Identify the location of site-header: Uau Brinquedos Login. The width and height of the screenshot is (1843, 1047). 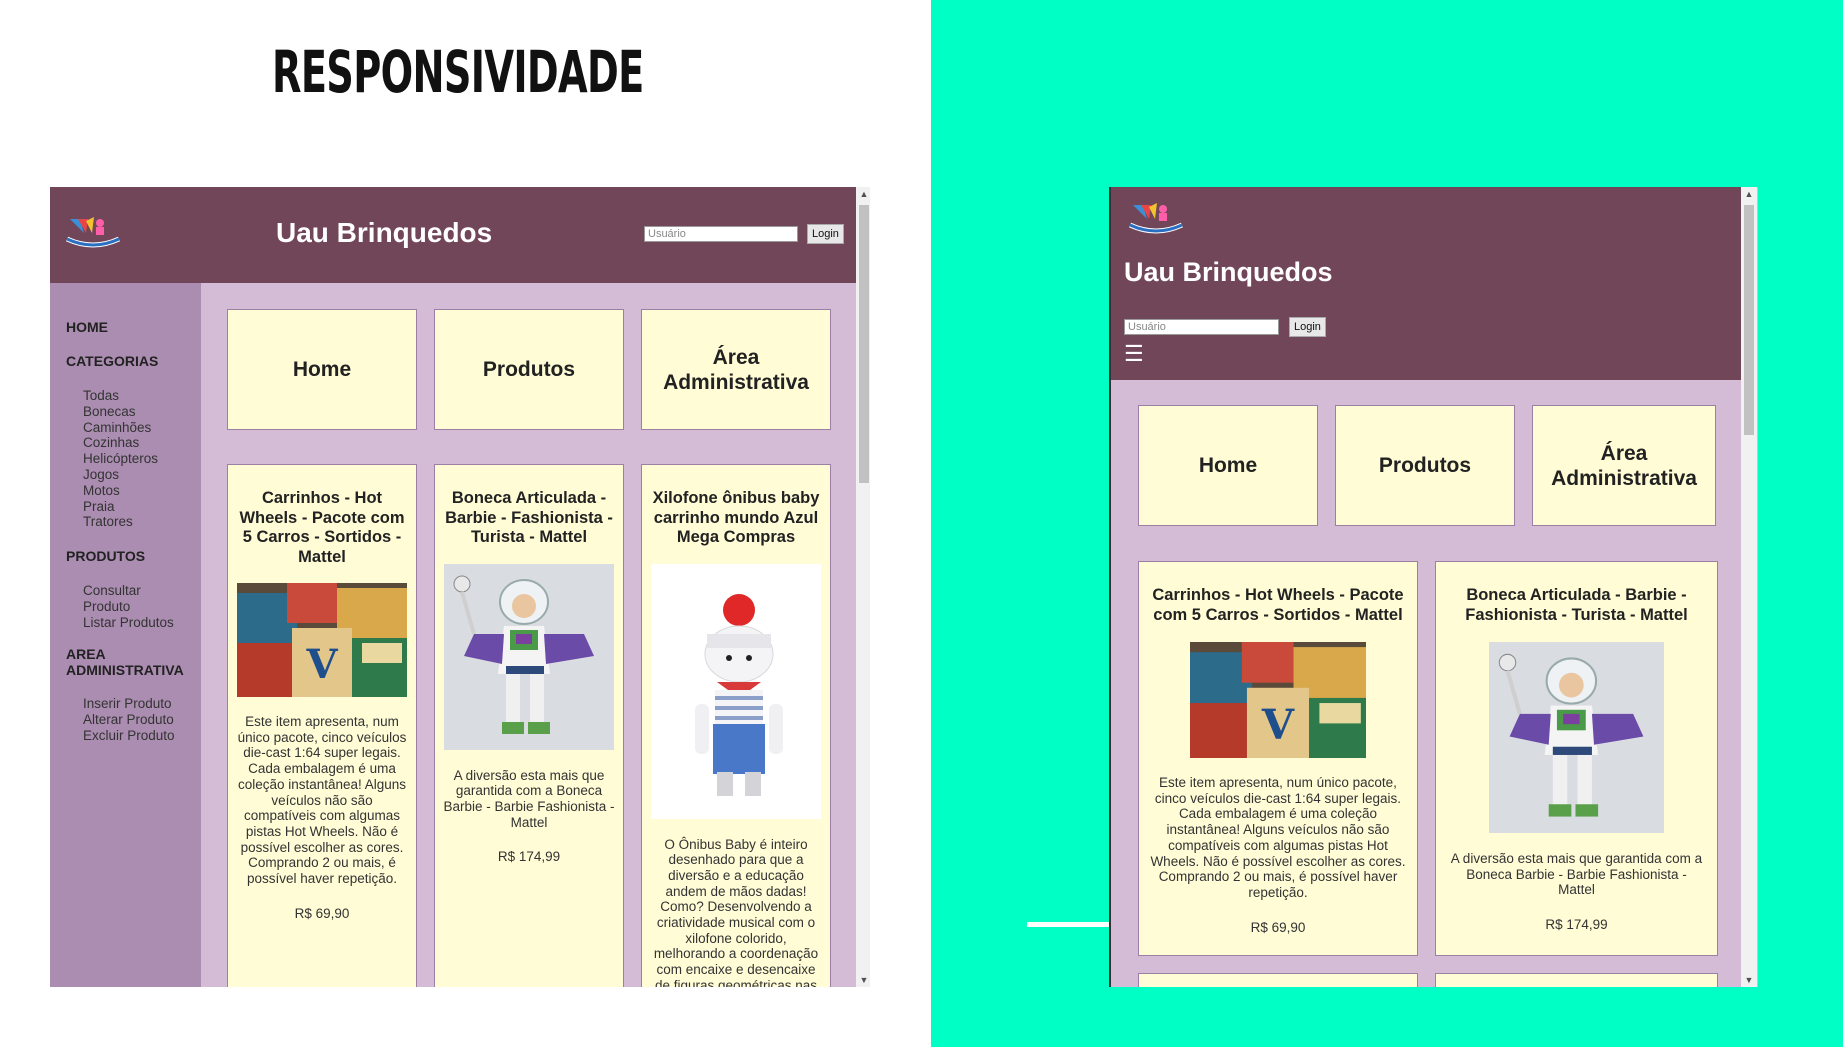
(453, 235).